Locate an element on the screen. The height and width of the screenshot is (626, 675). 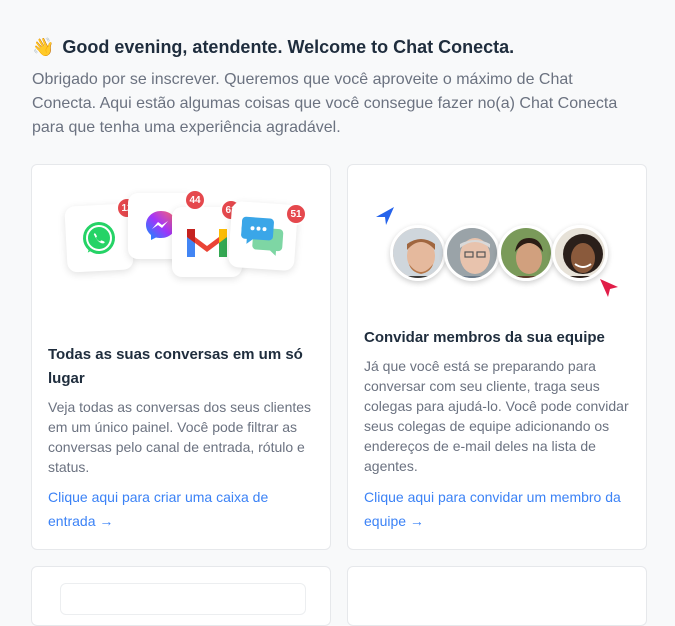
card-next-left is located at coordinates (181, 596).